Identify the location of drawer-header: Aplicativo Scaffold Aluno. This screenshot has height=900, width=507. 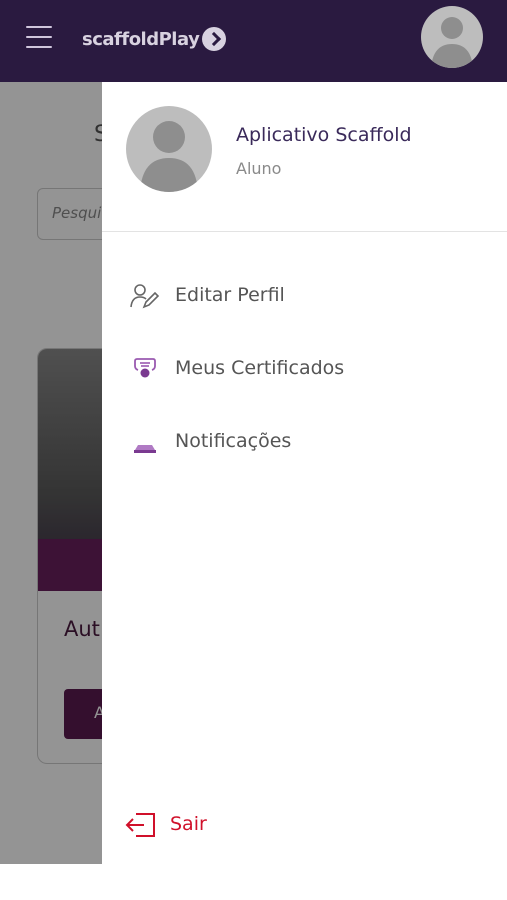
(304, 157).